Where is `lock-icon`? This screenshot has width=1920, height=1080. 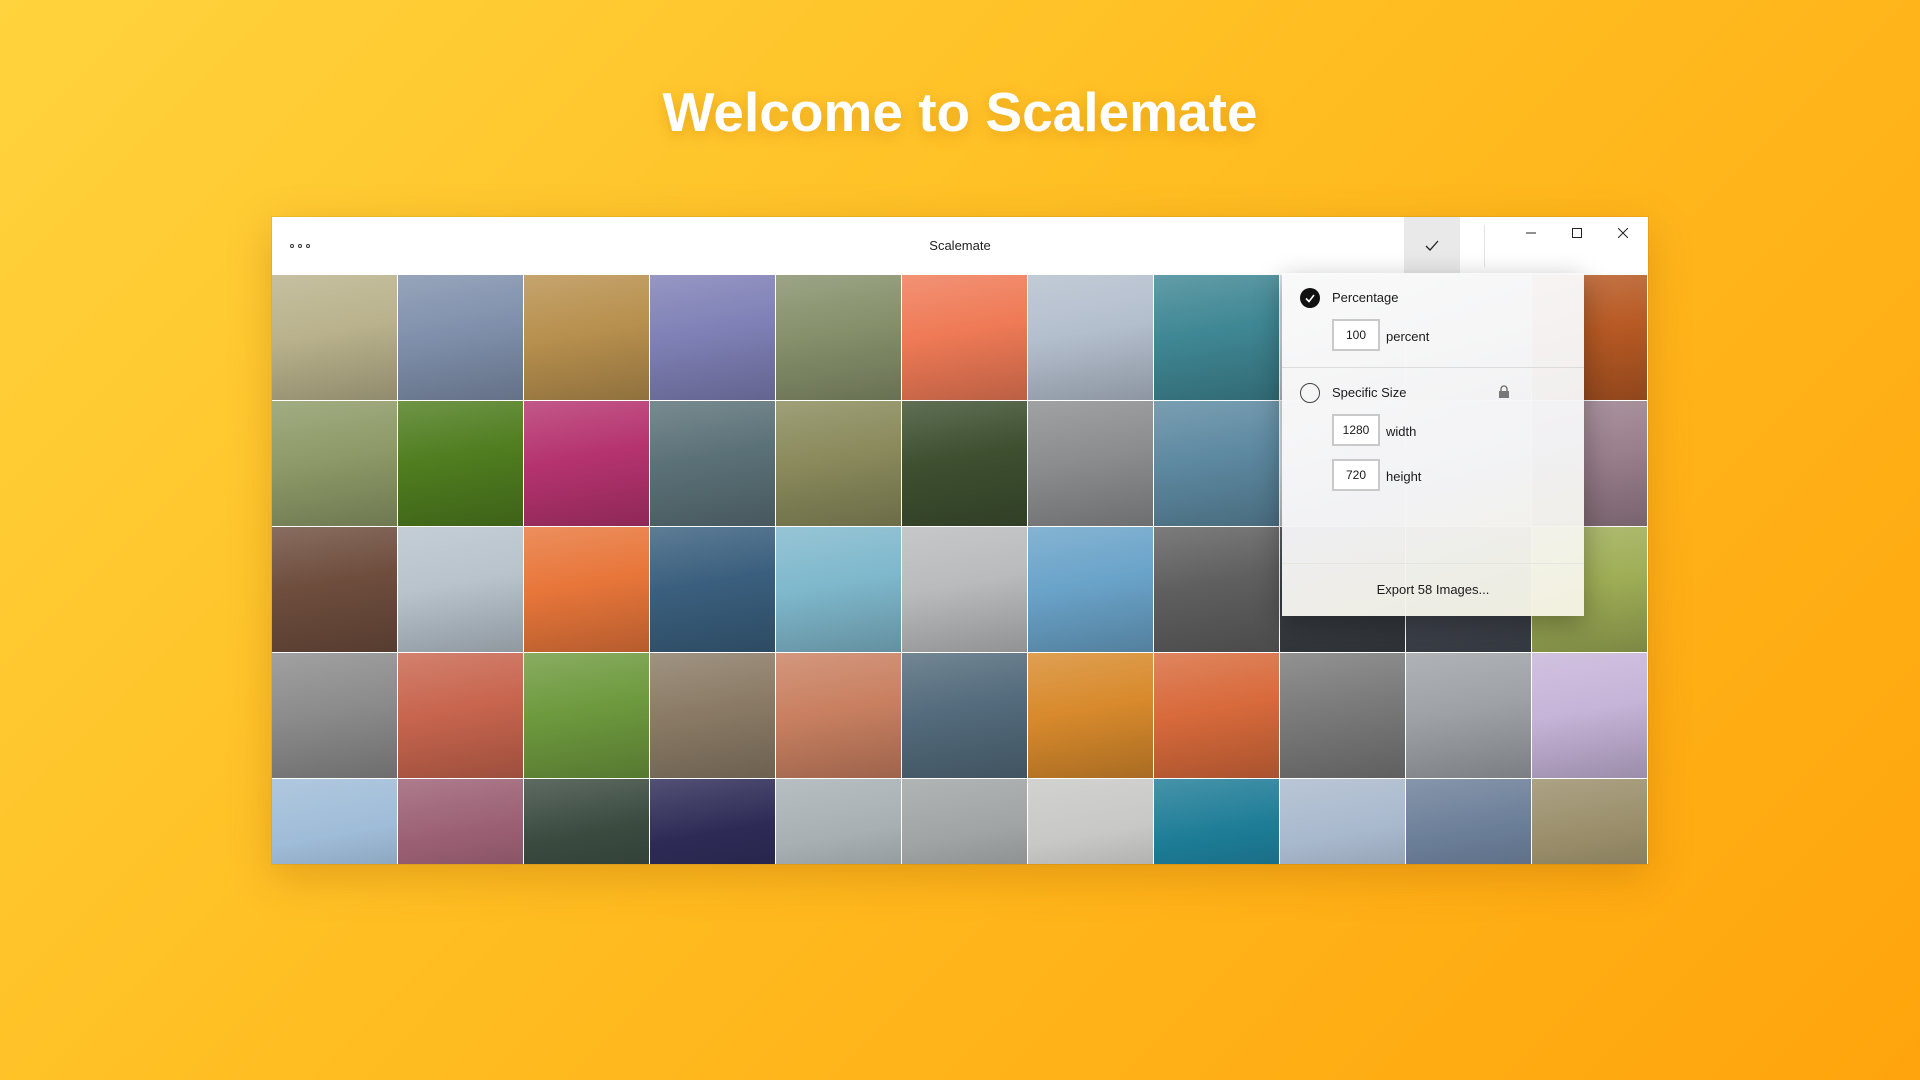
lock-icon is located at coordinates (1504, 392).